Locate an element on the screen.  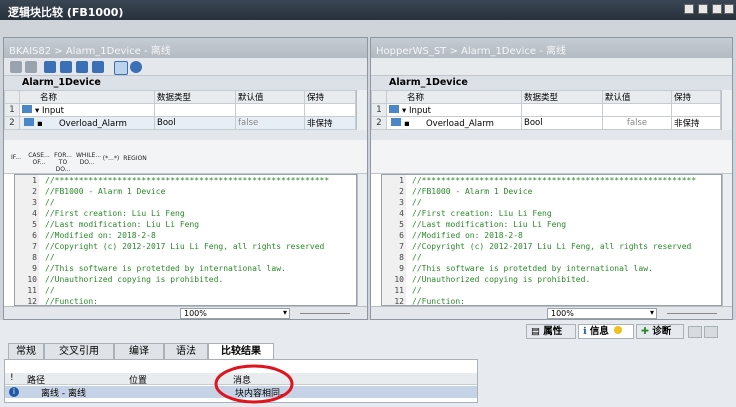
minimize-icon is located at coordinates (703, 9).